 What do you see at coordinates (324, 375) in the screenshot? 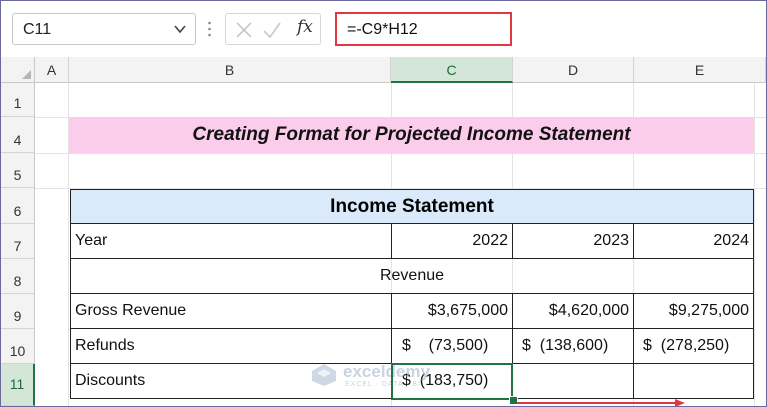
I see `exceldemy-logo-icon` at bounding box center [324, 375].